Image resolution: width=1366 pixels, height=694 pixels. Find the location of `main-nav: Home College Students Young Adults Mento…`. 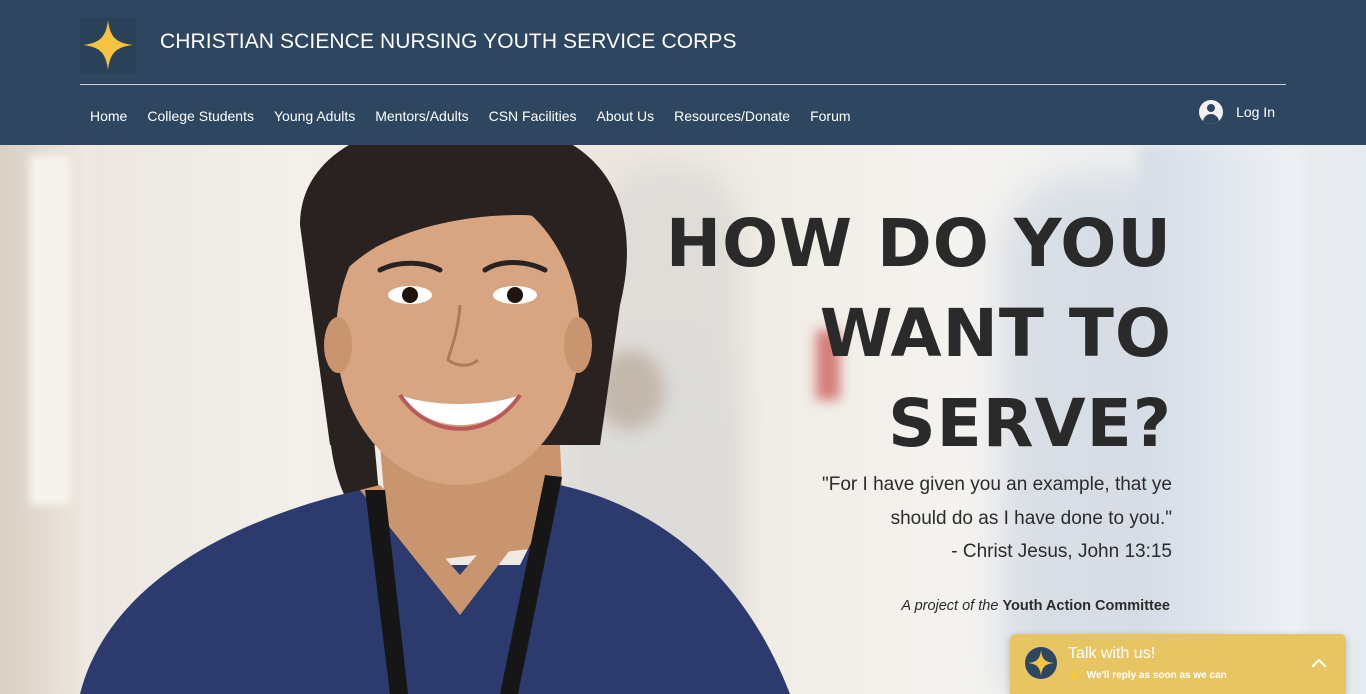

main-nav: Home College Students Young Adults Mento… is located at coordinates (470, 116).